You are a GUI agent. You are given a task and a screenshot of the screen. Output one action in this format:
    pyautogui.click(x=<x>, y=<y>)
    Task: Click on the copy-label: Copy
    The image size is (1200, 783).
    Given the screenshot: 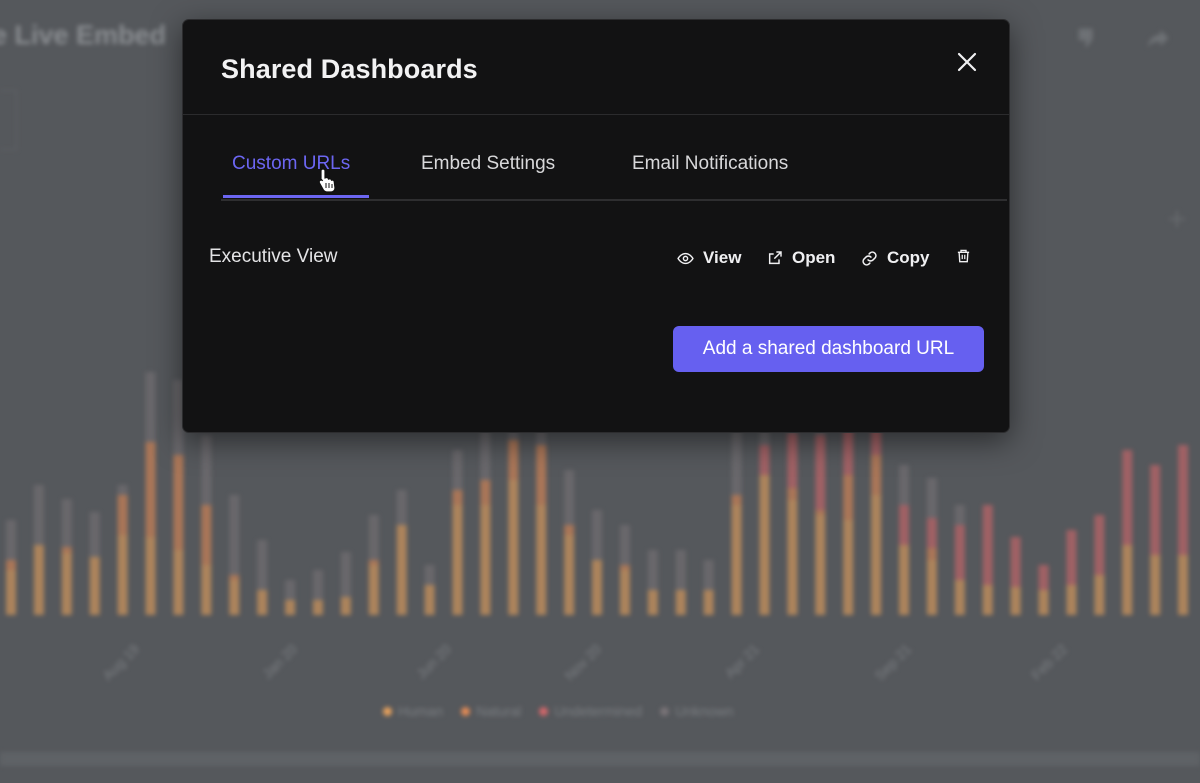 What is the action you would take?
    pyautogui.click(x=908, y=257)
    